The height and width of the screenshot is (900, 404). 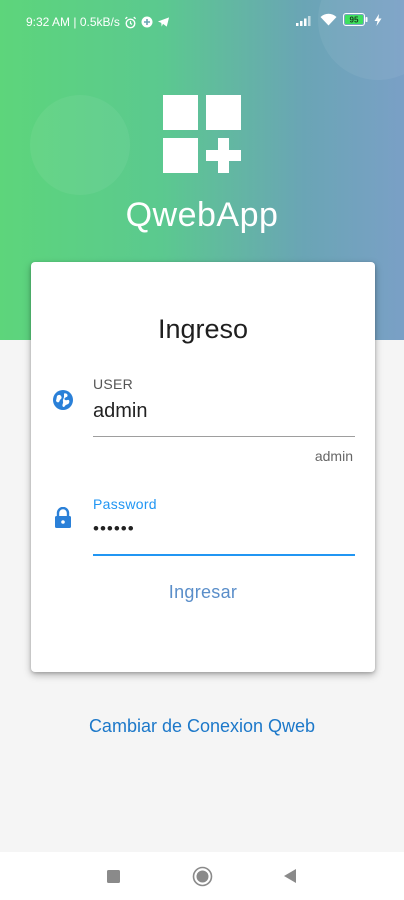 I want to click on alarm-icon, so click(x=130, y=22).